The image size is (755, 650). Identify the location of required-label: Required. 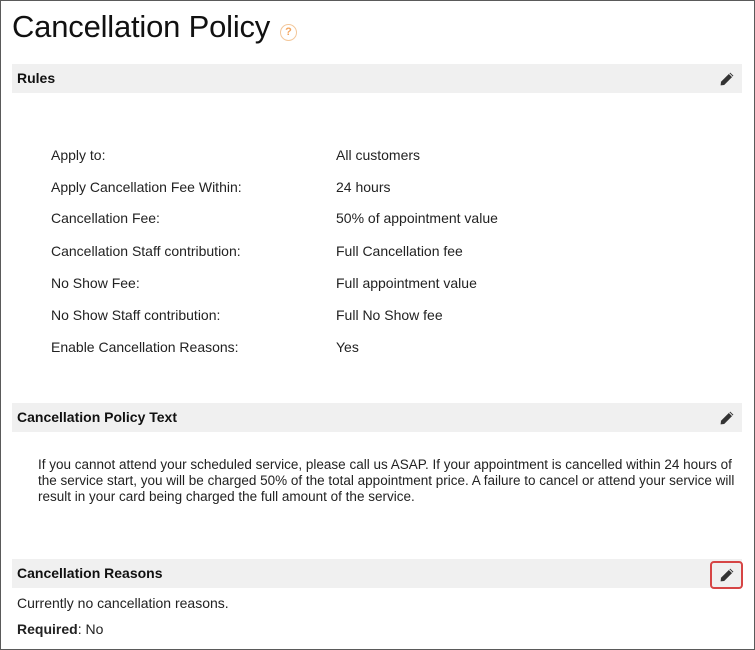
(47, 629).